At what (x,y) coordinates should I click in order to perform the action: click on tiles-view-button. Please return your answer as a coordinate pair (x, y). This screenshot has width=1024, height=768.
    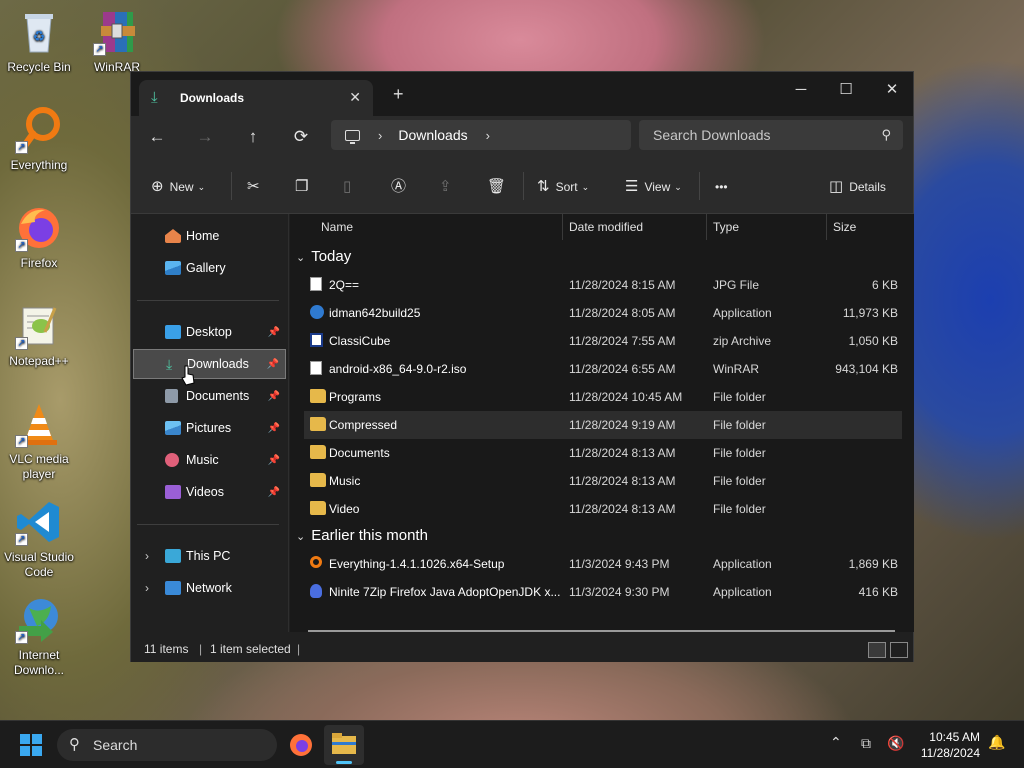
    Looking at the image, I should click on (899, 650).